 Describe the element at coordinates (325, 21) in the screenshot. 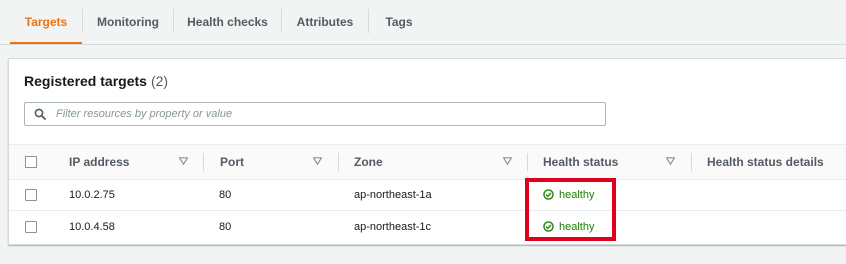

I see `tab-attributes: Attributes` at that location.